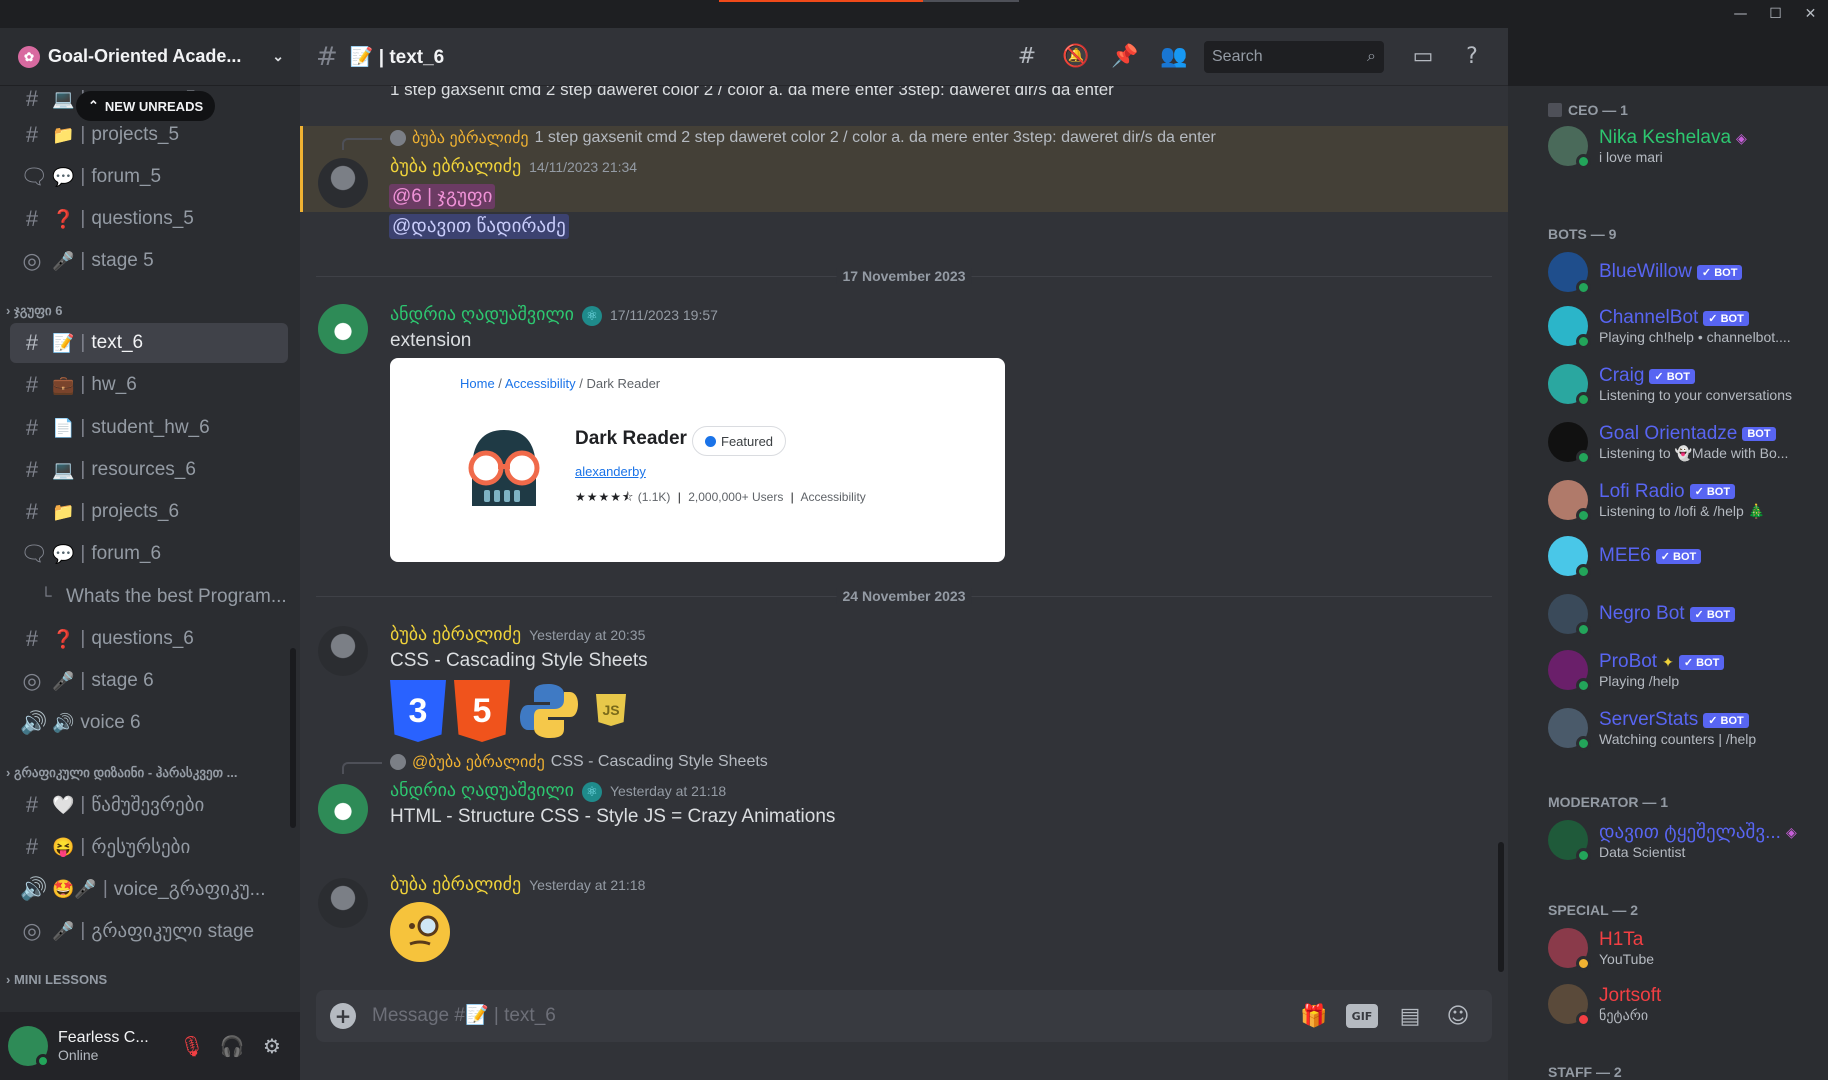 The width and height of the screenshot is (1828, 1080). Describe the element at coordinates (1810, 14) in the screenshot. I see `close-window-button: ✕` at that location.